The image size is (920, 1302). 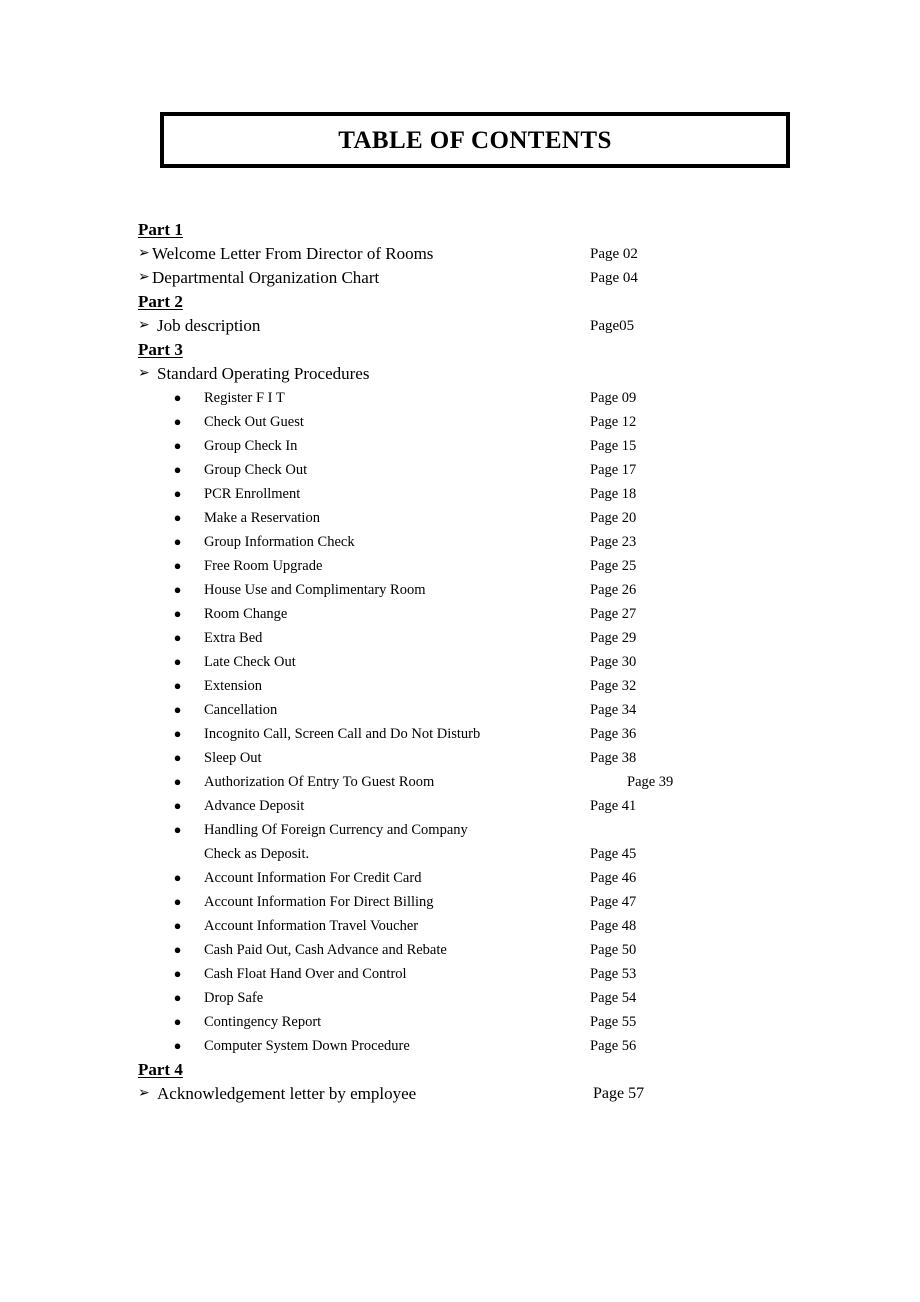 I want to click on toc-subitem-label: House Use and Complimentary Room, so click(x=315, y=590).